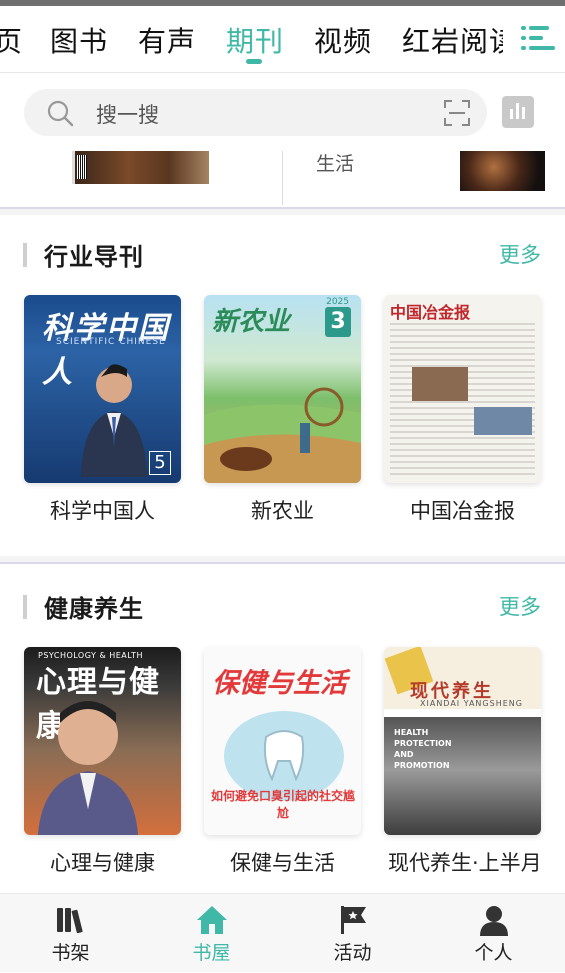 The height and width of the screenshot is (973, 565). Describe the element at coordinates (251, 322) in the screenshot. I see `cover-masthead: 新农业` at that location.